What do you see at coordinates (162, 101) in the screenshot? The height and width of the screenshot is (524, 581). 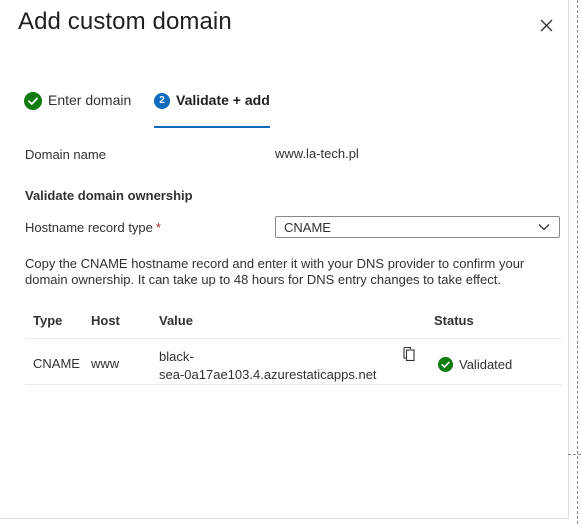 I see `step-number-badge: 2` at bounding box center [162, 101].